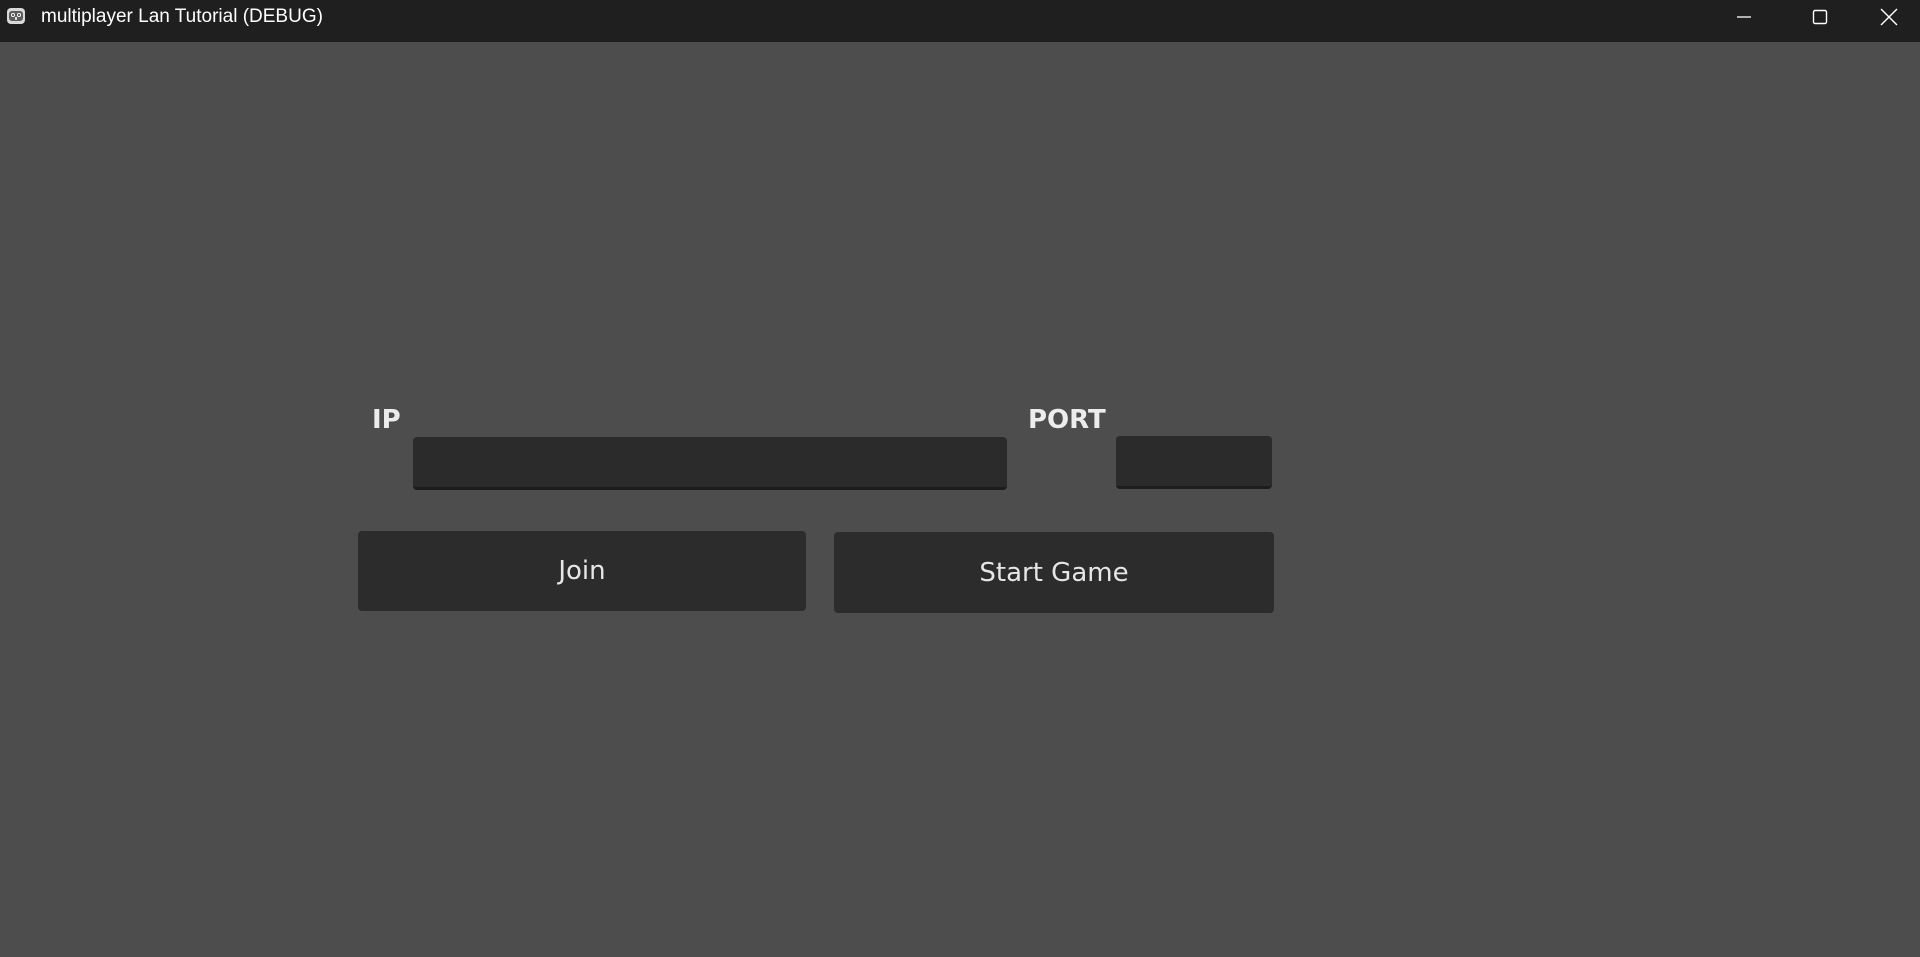  Describe the element at coordinates (1067, 420) in the screenshot. I see `port-label: PORT` at that location.